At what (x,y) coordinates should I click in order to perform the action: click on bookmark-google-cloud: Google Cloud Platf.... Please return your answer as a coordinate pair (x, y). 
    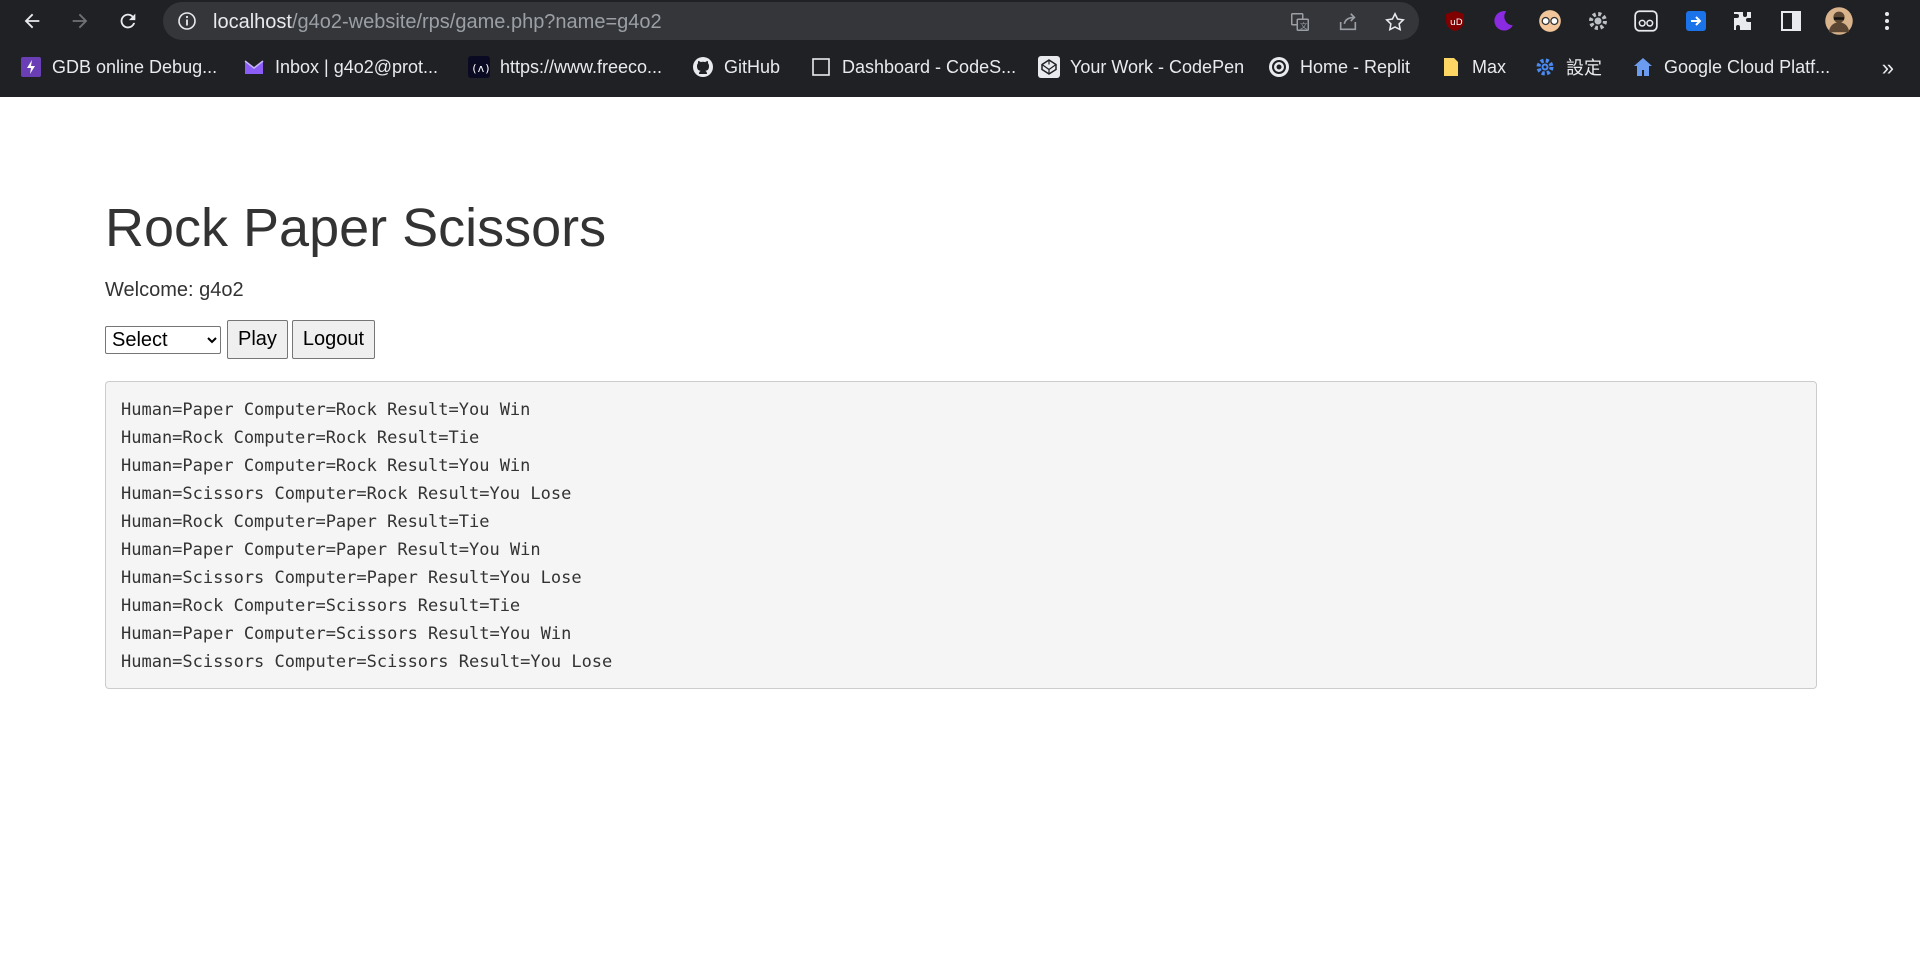
    Looking at the image, I should click on (1731, 67).